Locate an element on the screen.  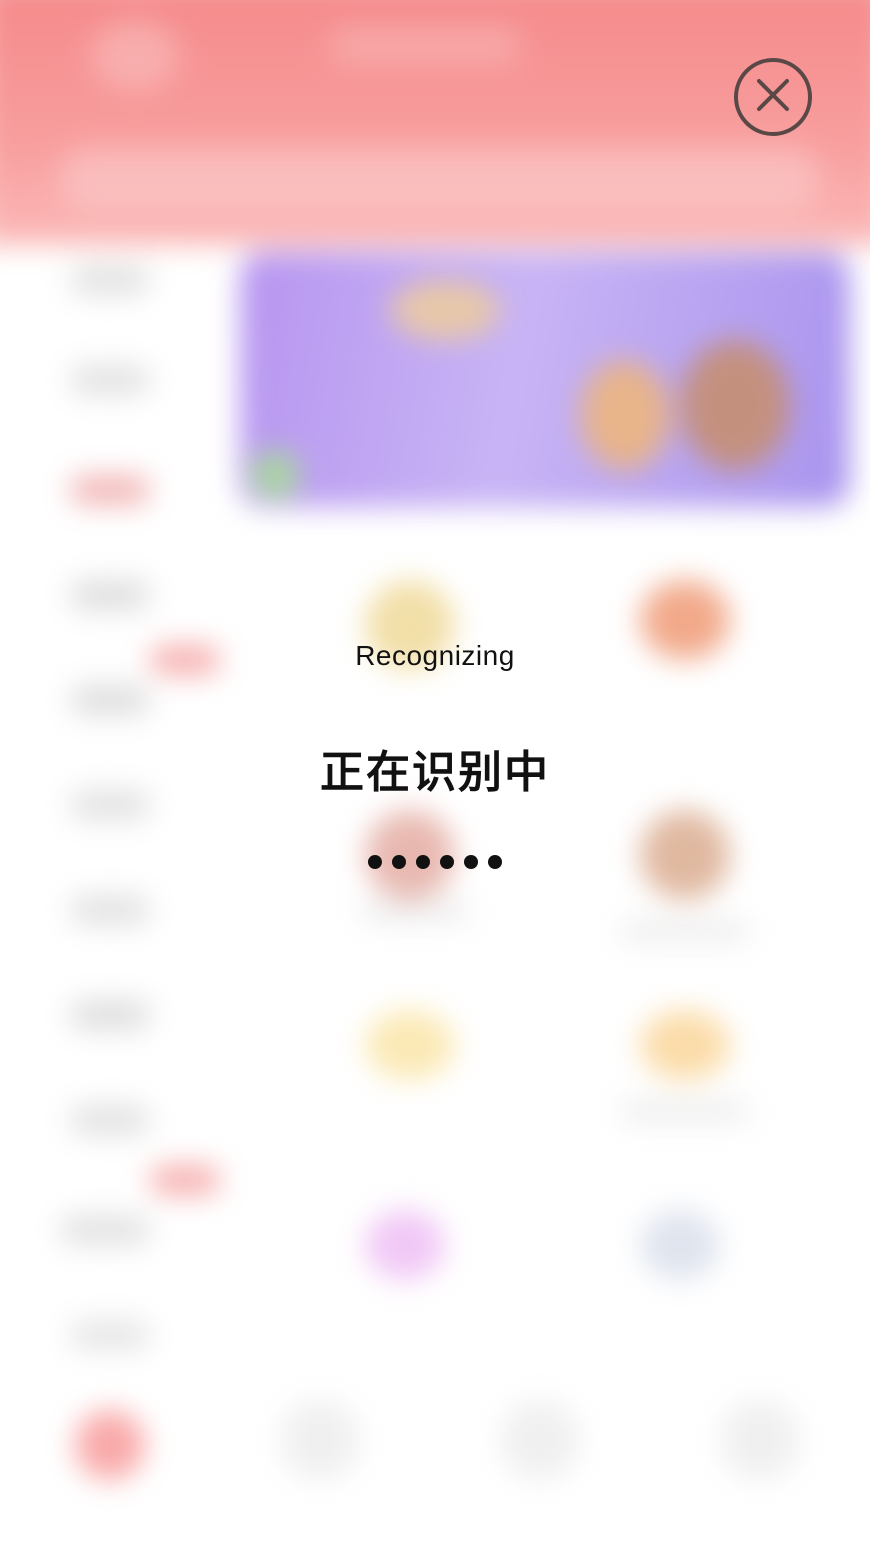
loading-indicator is located at coordinates (435, 862).